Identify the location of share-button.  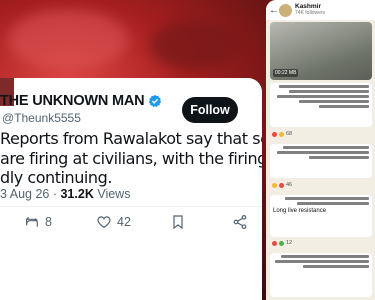
(240, 222).